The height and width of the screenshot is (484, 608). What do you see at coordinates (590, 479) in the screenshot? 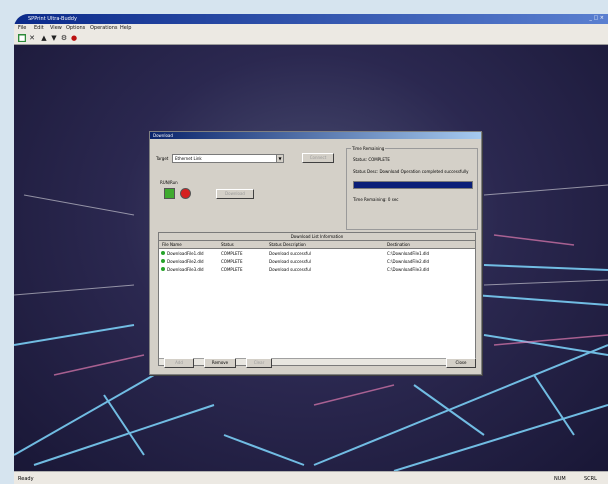
I see `status-scrl: SCRL` at bounding box center [590, 479].